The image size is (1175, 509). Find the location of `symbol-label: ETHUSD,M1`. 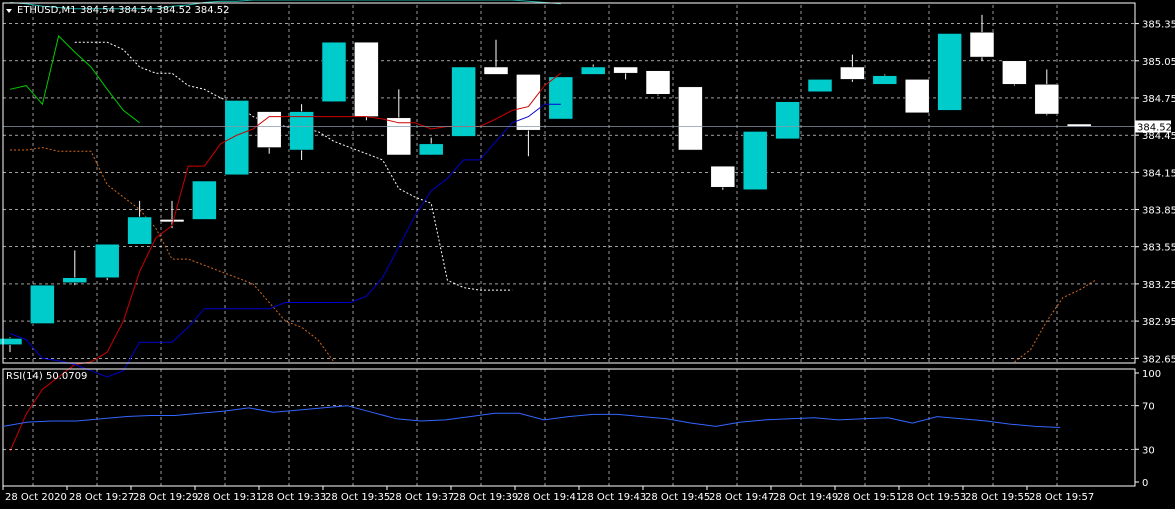

symbol-label: ETHUSD,M1 is located at coordinates (46, 10).